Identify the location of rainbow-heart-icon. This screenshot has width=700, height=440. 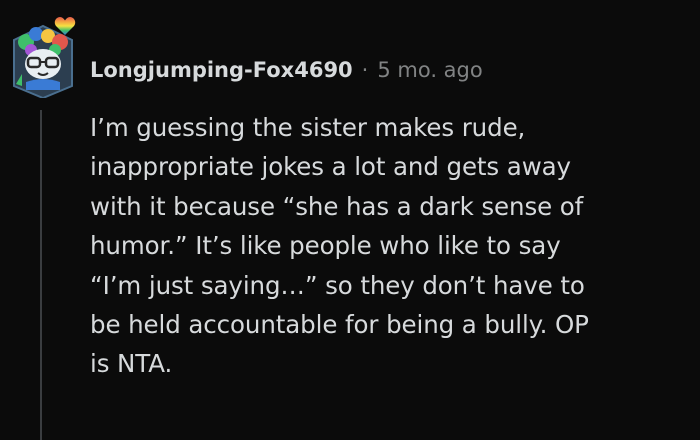
(65, 26).